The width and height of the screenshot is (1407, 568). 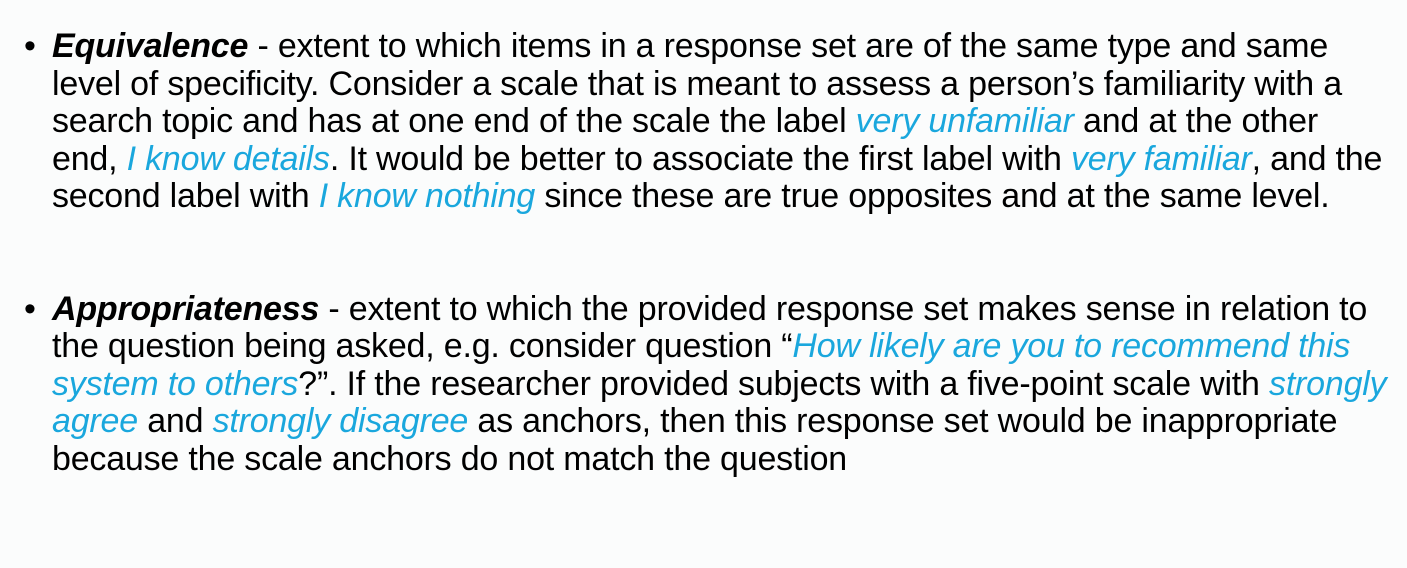 I want to click on term-appropriateness: Appropriateness, so click(x=186, y=308).